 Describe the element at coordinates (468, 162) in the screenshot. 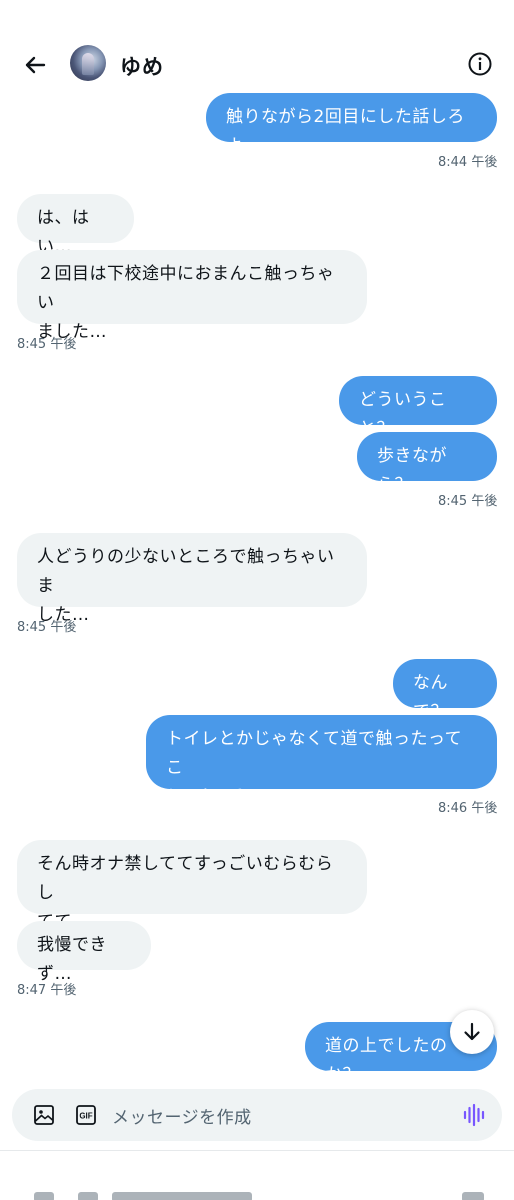

I see `message-timestamp: 8:44 午後` at that location.